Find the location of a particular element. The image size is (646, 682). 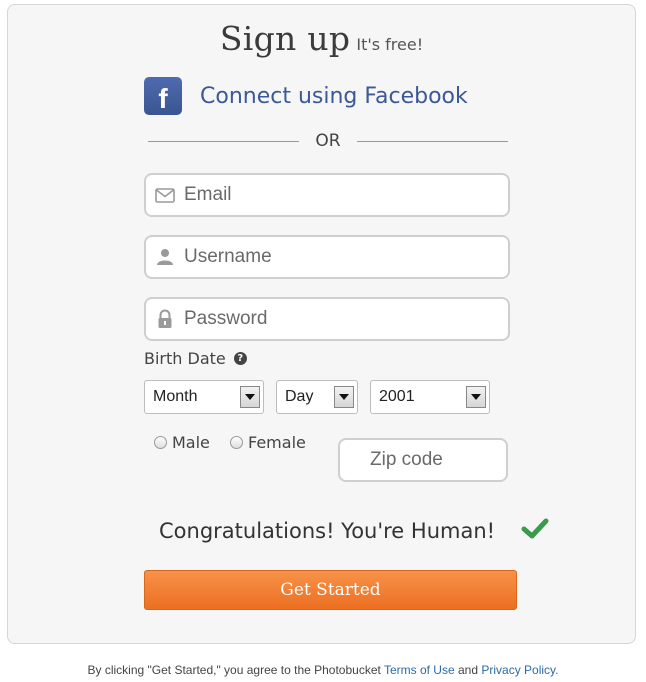

year-select-value: 2001 is located at coordinates (397, 396).